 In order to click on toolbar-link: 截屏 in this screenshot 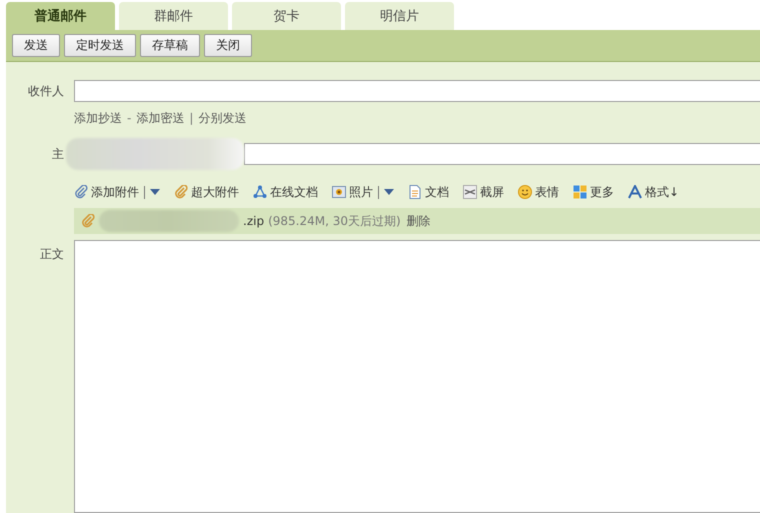, I will do `click(492, 192)`.